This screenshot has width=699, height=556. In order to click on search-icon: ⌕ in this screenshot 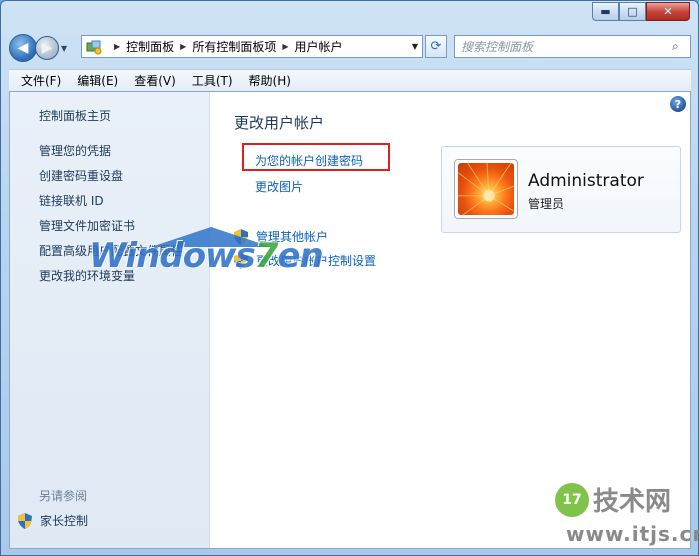, I will do `click(681, 46)`.